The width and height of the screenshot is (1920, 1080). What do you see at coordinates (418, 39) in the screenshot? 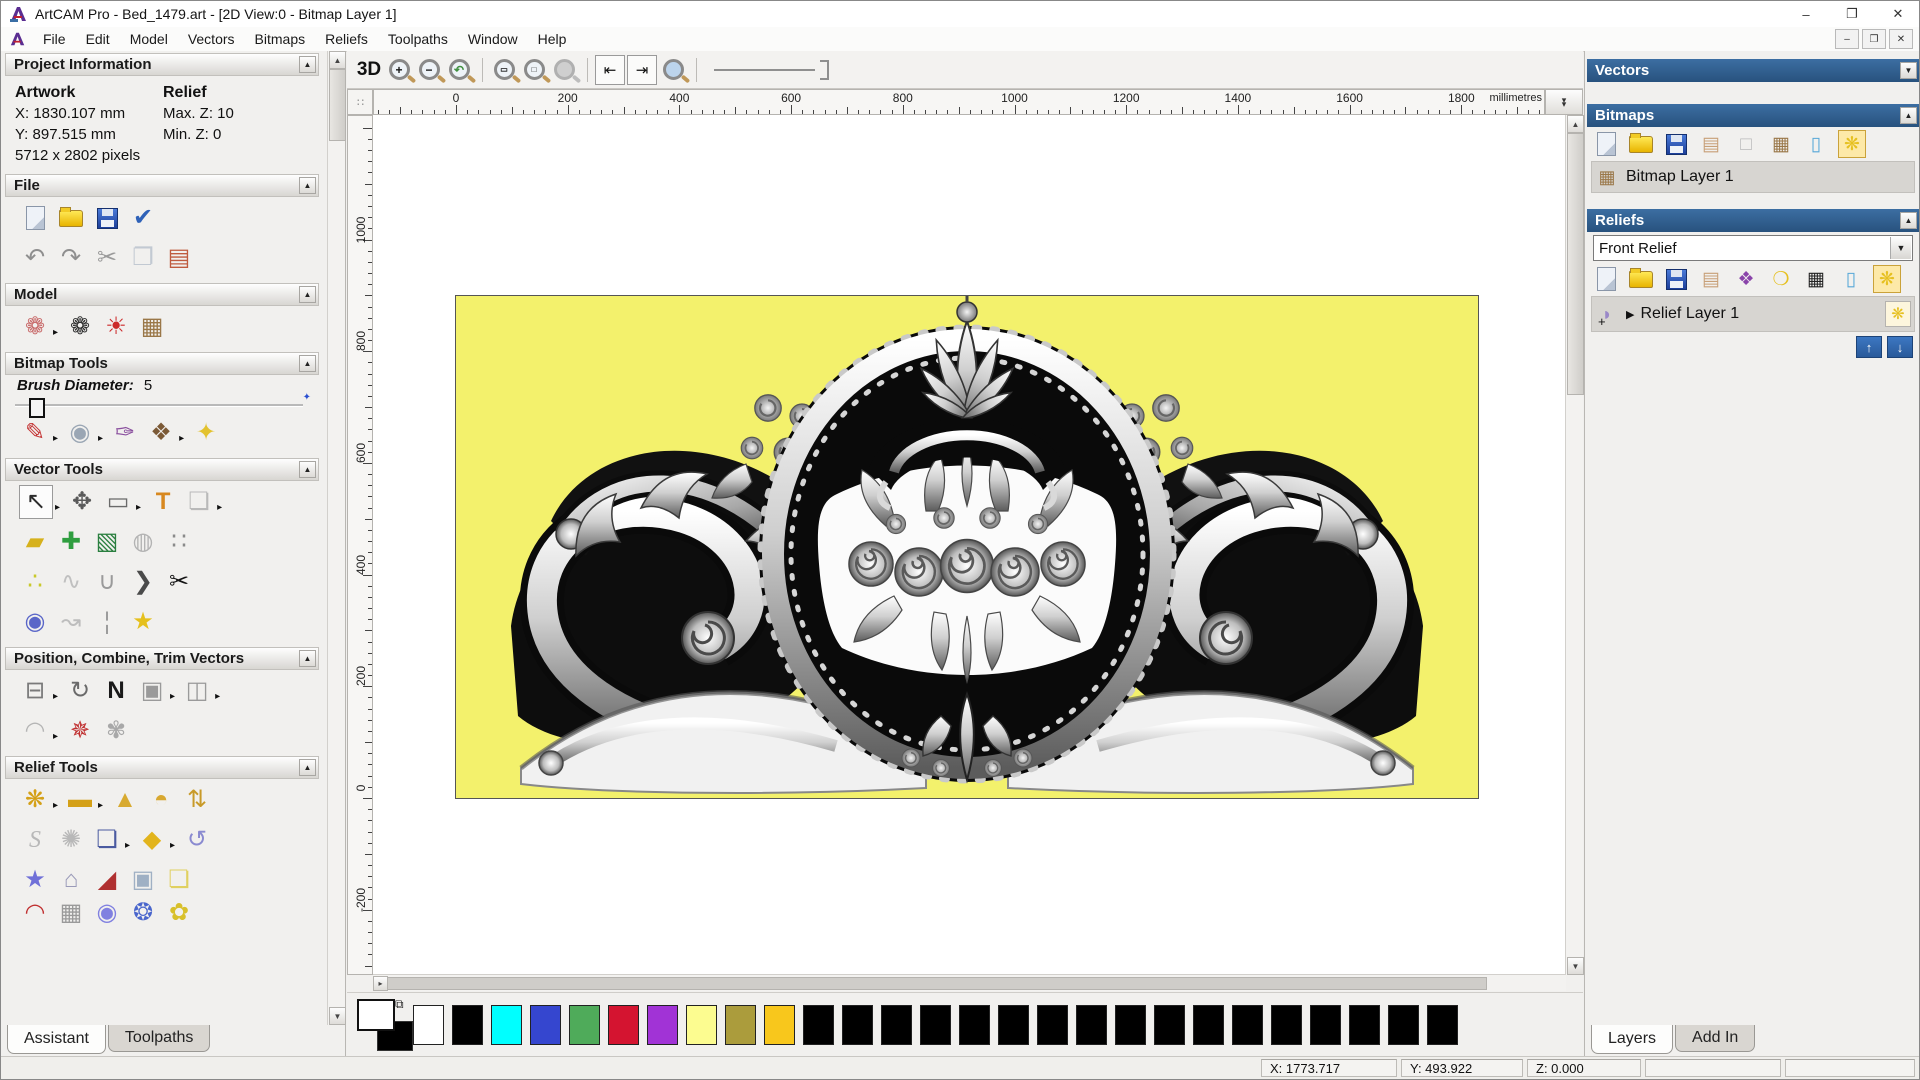
I see `menu-toolpaths: Toolpaths` at bounding box center [418, 39].